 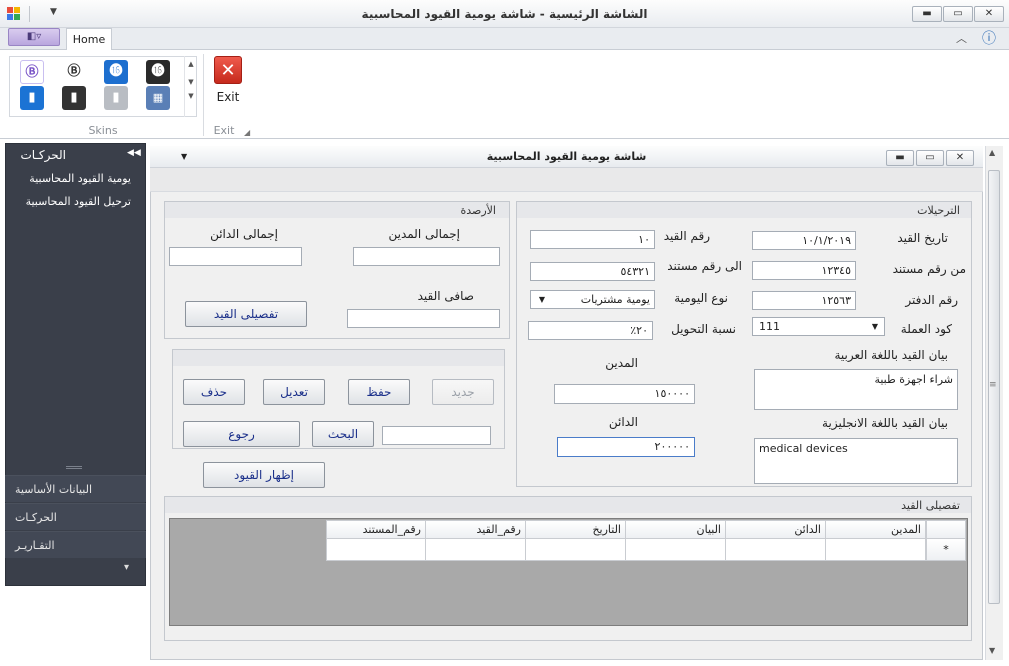 I want to click on new-button: جديد, so click(x=463, y=392).